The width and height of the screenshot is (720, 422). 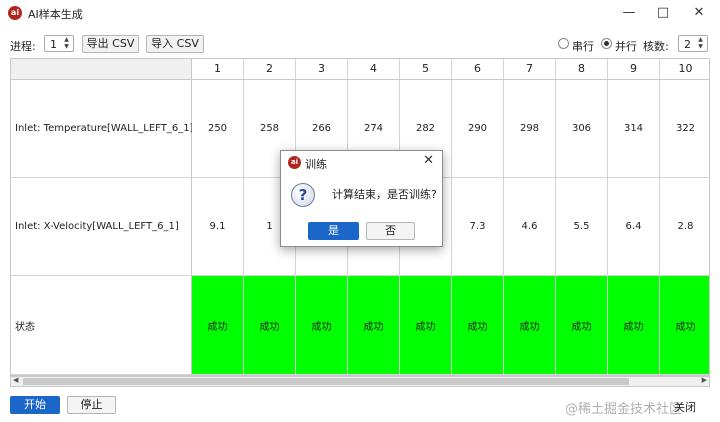 What do you see at coordinates (360, 13) in the screenshot?
I see `title-bar: ai AI样本生成 — □ ✕` at bounding box center [360, 13].